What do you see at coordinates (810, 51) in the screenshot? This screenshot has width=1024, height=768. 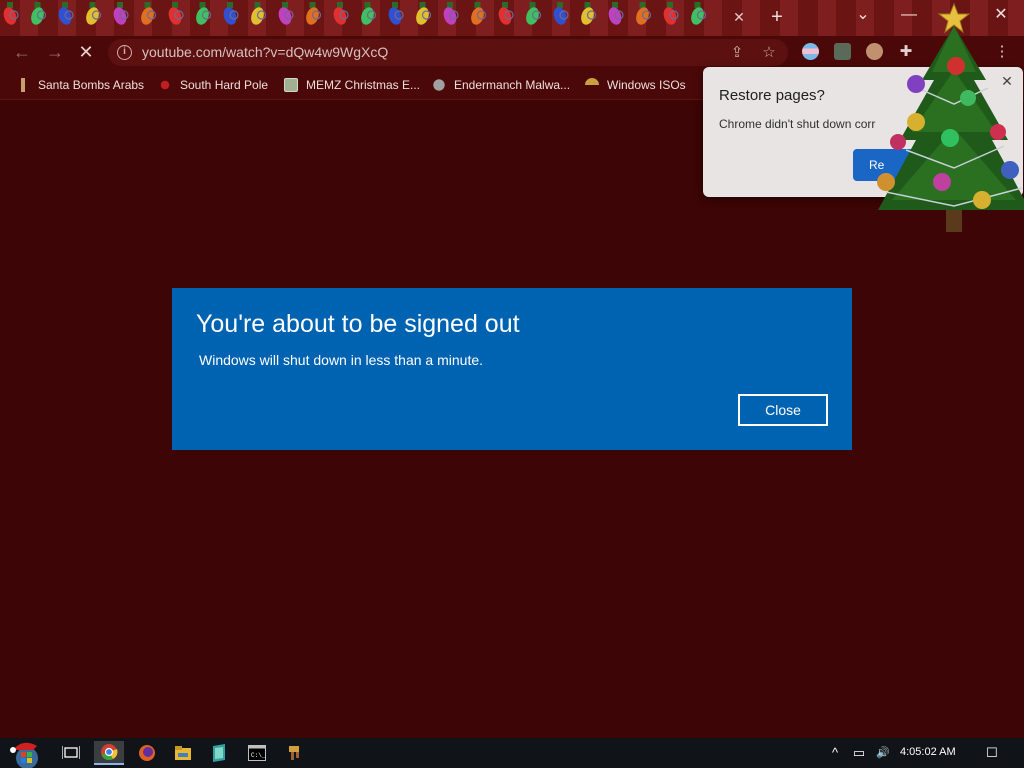 I see `extension-flag-icon` at bounding box center [810, 51].